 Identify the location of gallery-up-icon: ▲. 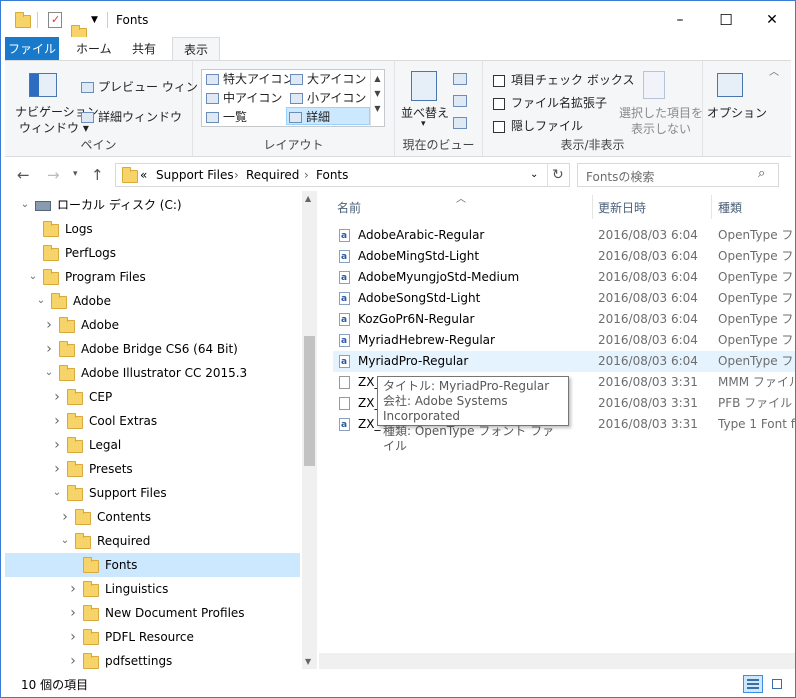
(377, 78).